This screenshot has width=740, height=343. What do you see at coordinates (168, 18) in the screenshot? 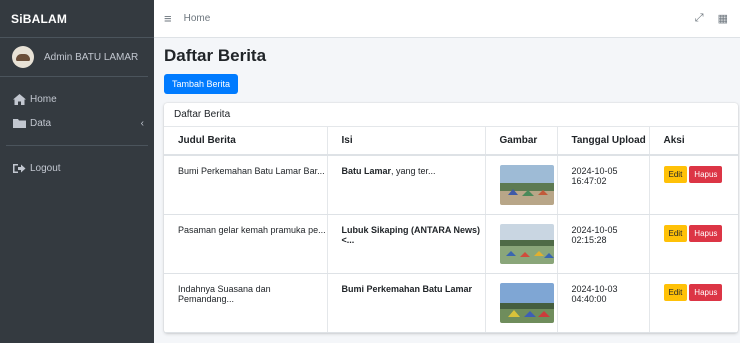
I see `hamburger-icon: ≡` at bounding box center [168, 18].